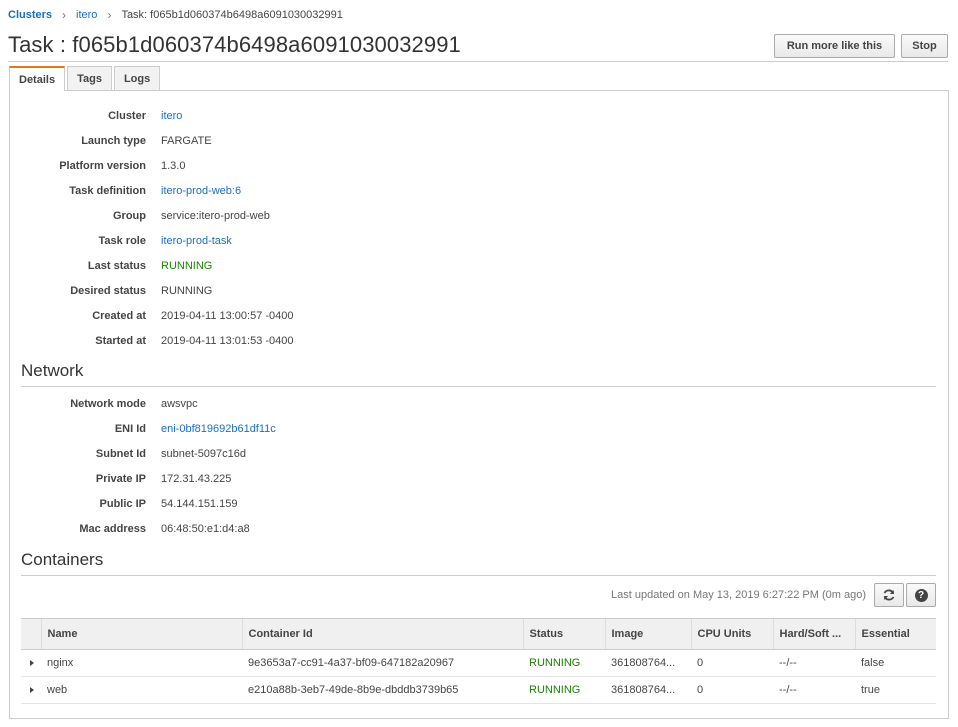 This screenshot has width=958, height=727. I want to click on detail-label: Public IP, so click(122, 504).